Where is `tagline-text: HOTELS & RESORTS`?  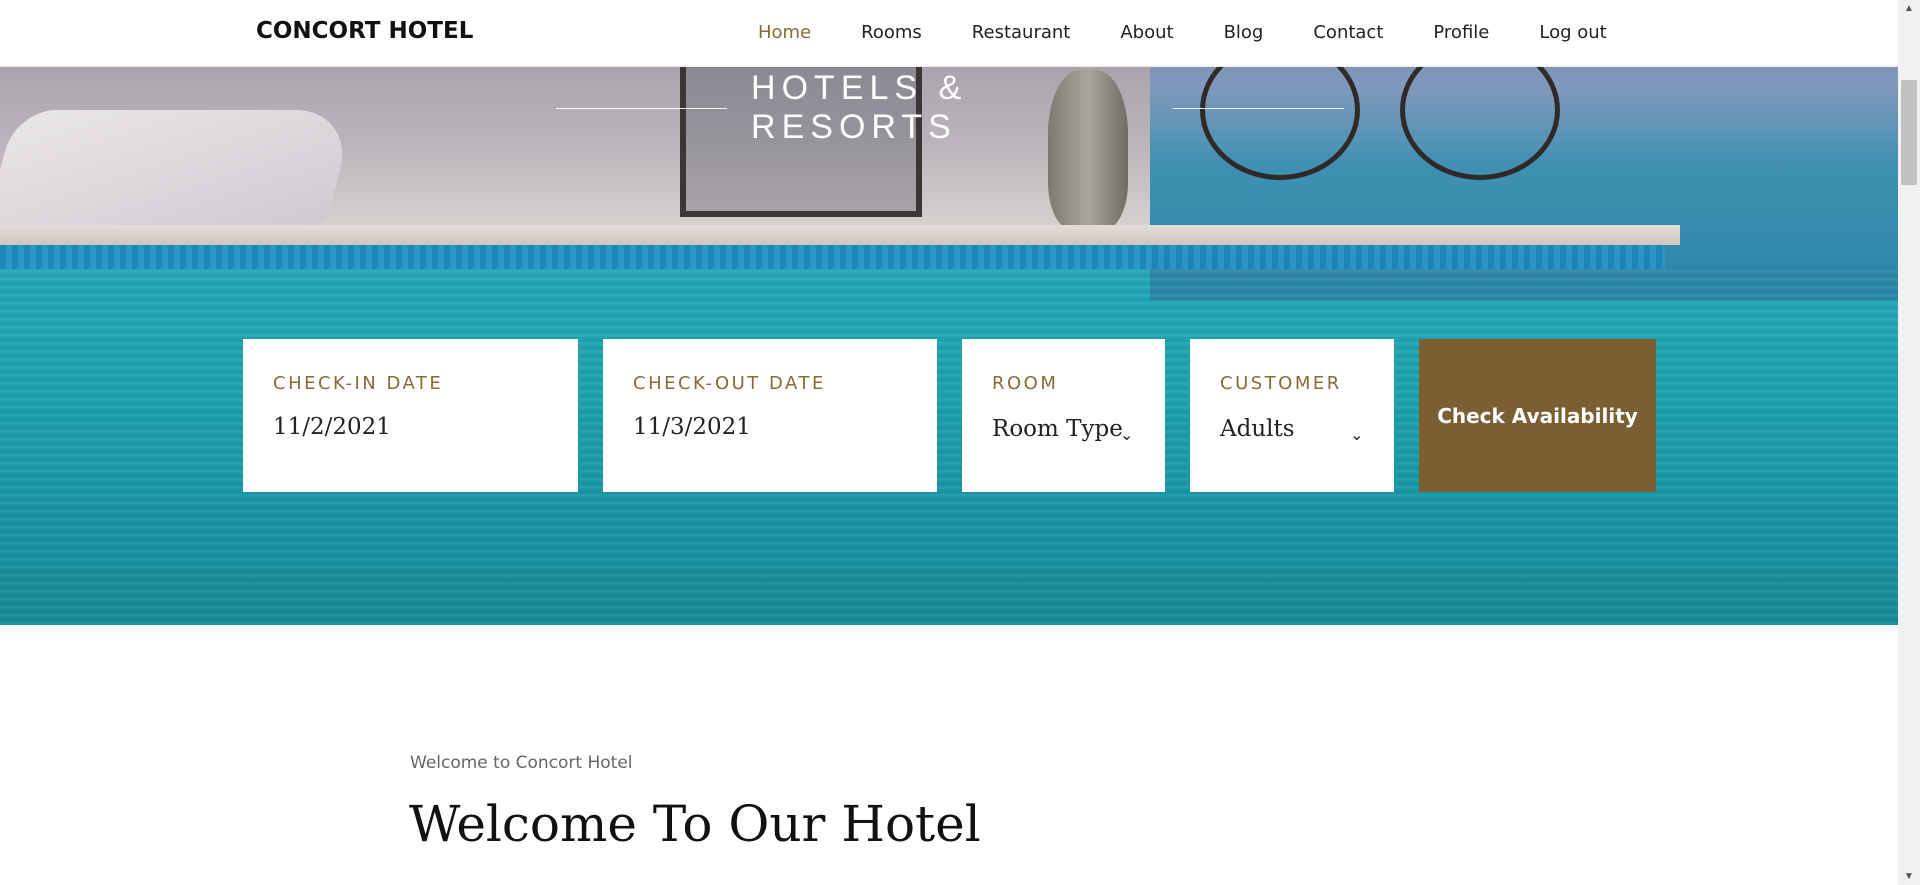
tagline-text: HOTELS & RESORTS is located at coordinates (859, 107).